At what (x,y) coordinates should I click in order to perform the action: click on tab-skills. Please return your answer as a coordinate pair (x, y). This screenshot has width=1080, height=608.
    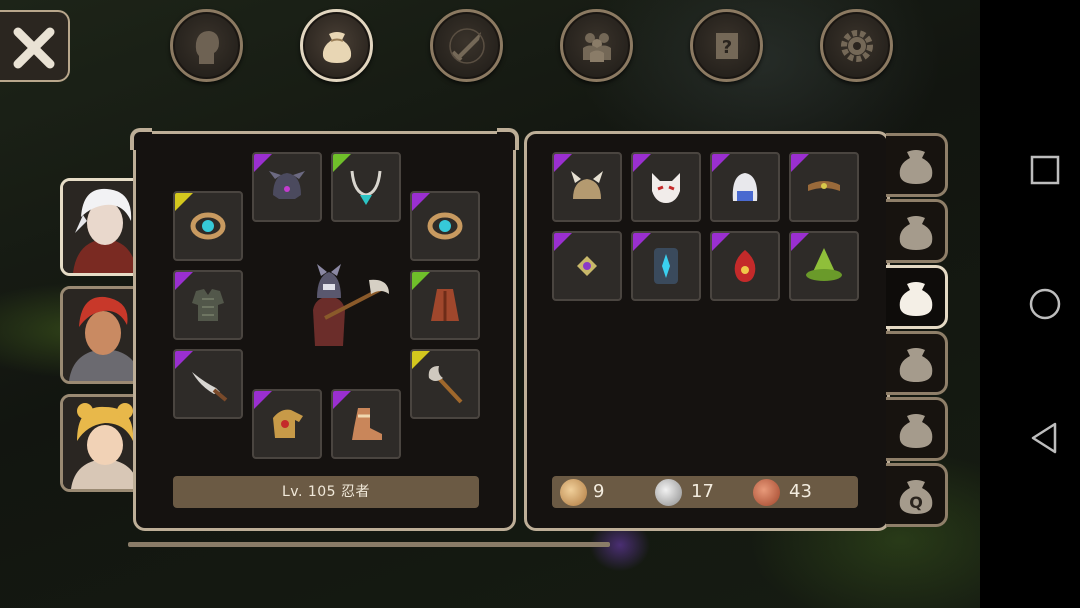
    Looking at the image, I should click on (466, 45).